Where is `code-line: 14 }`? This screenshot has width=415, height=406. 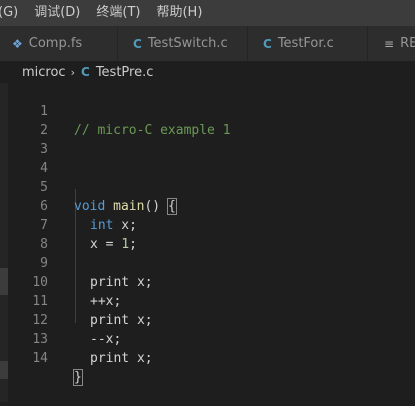 code-line: 14 } is located at coordinates (207, 358).